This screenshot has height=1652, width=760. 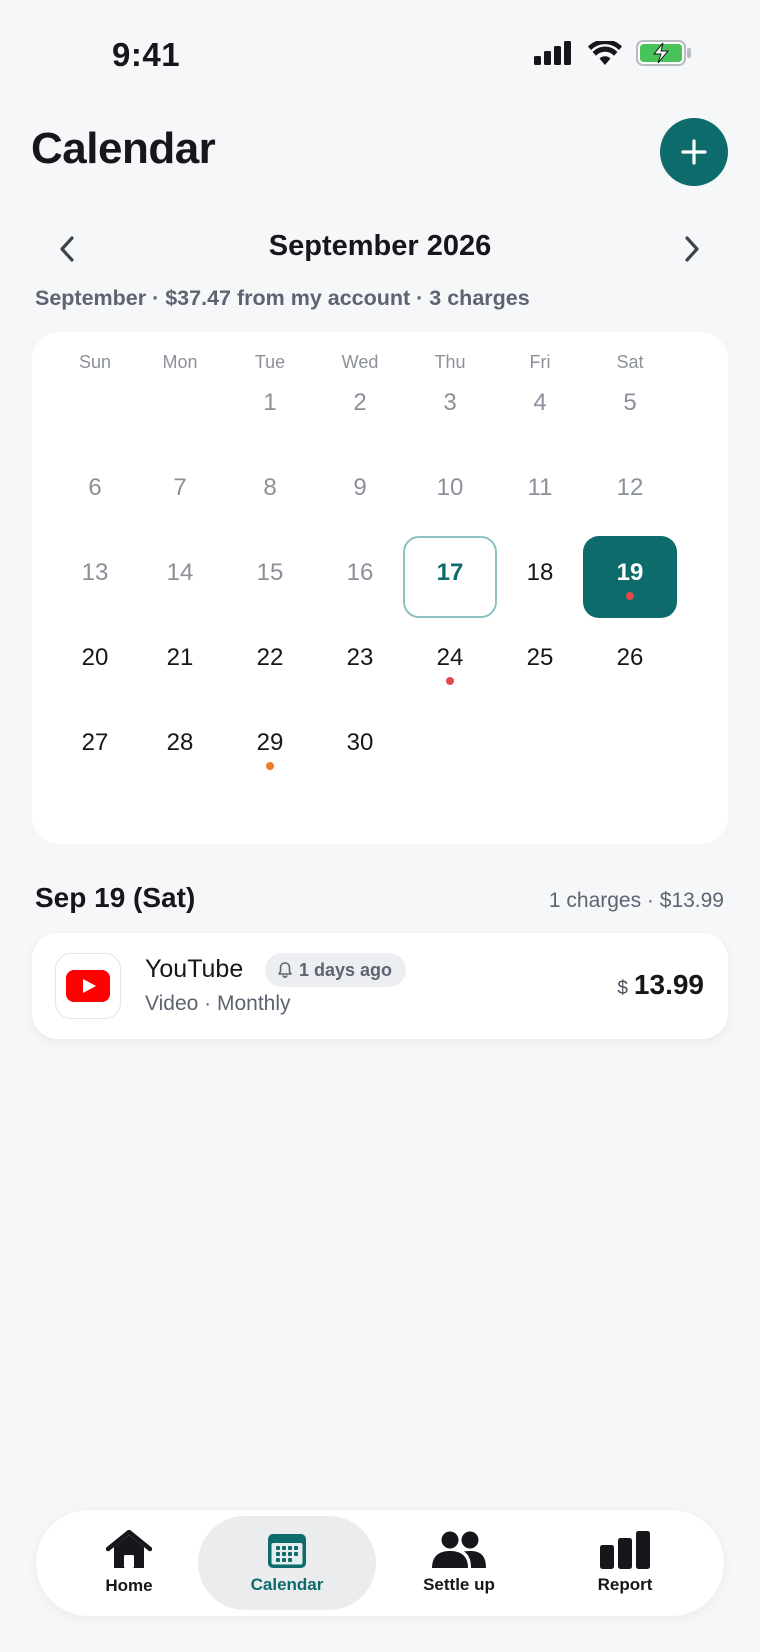 I want to click on calendar-day: 20, so click(x=95, y=662).